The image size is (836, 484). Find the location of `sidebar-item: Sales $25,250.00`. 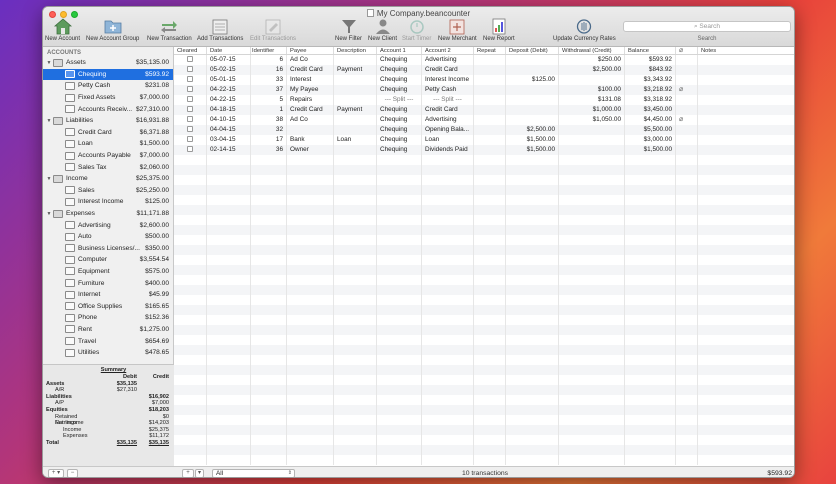

sidebar-item: Sales $25,250.00 is located at coordinates (108, 191).